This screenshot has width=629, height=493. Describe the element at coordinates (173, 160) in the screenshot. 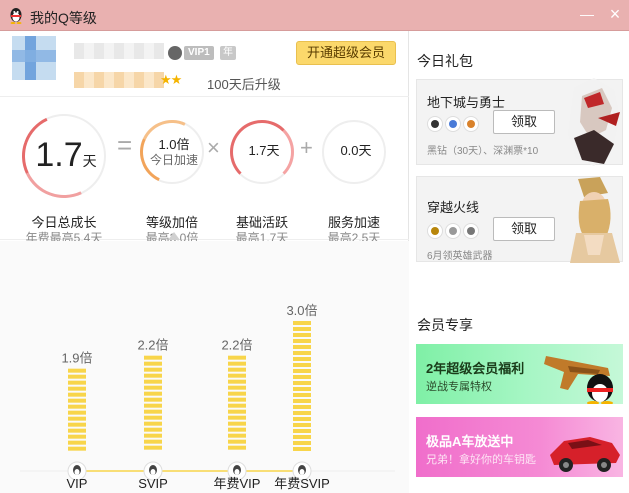

I see `level-multiplier-inner-sub: 今日加速` at that location.